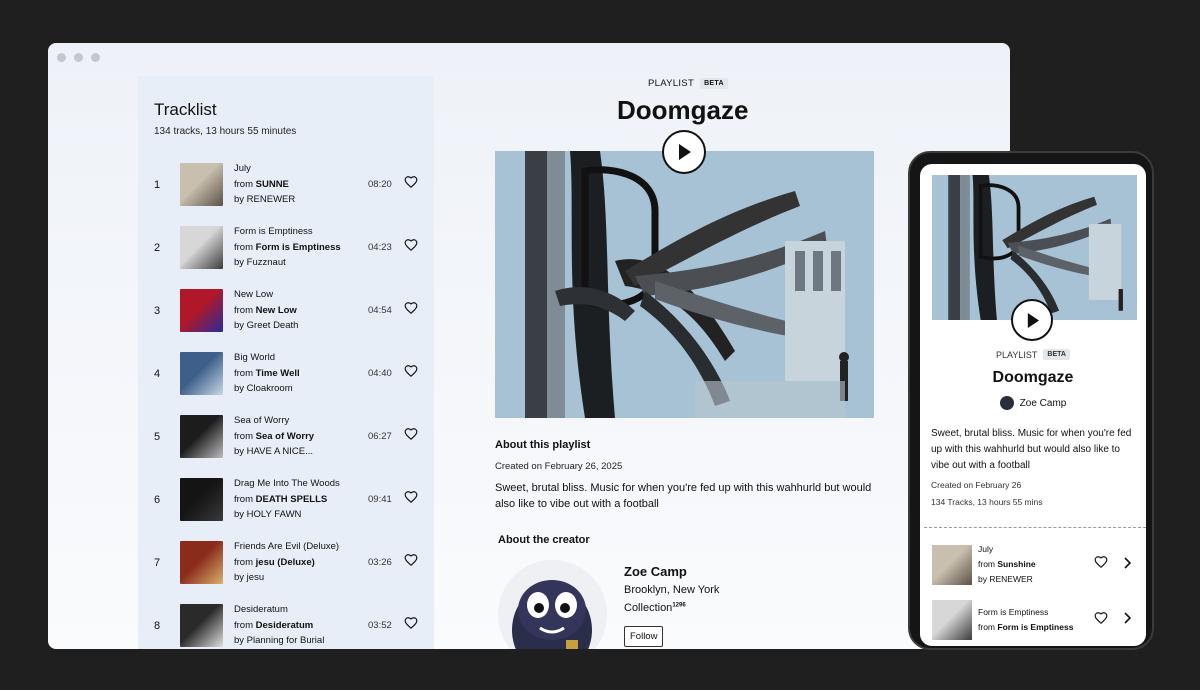 This screenshot has width=1200, height=690. Describe the element at coordinates (1032, 320) in the screenshot. I see `mobile-play-button` at that location.